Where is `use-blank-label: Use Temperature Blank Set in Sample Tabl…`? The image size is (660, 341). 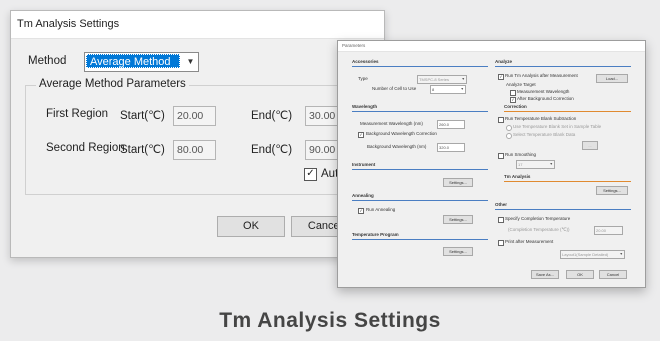 use-blank-label: Use Temperature Blank Set in Sample Tabl… is located at coordinates (557, 126).